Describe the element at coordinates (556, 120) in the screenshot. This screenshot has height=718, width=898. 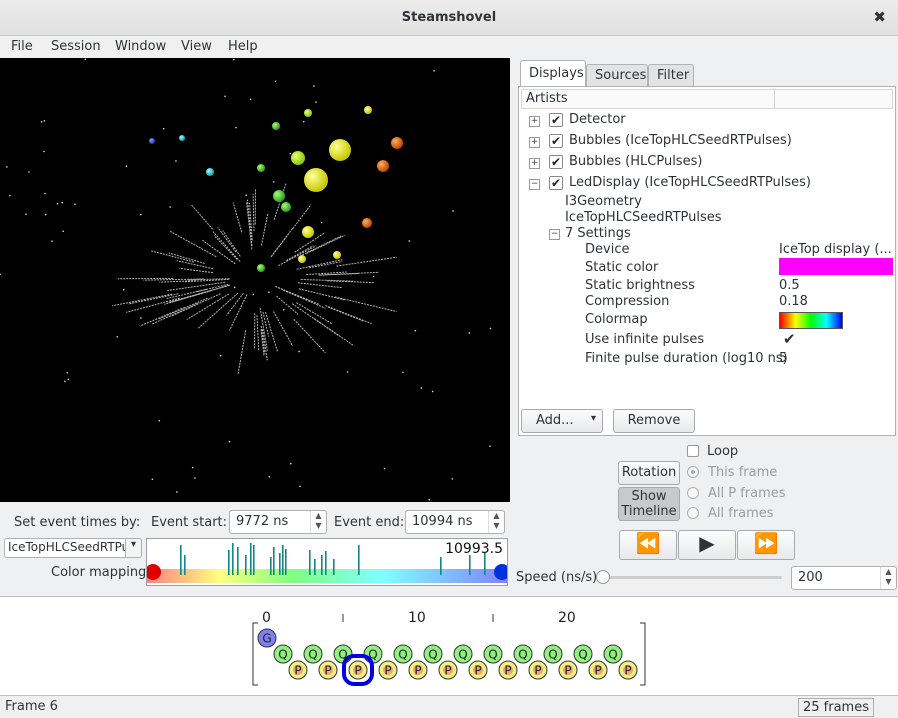
I see `checkbox-detector: ✔` at that location.